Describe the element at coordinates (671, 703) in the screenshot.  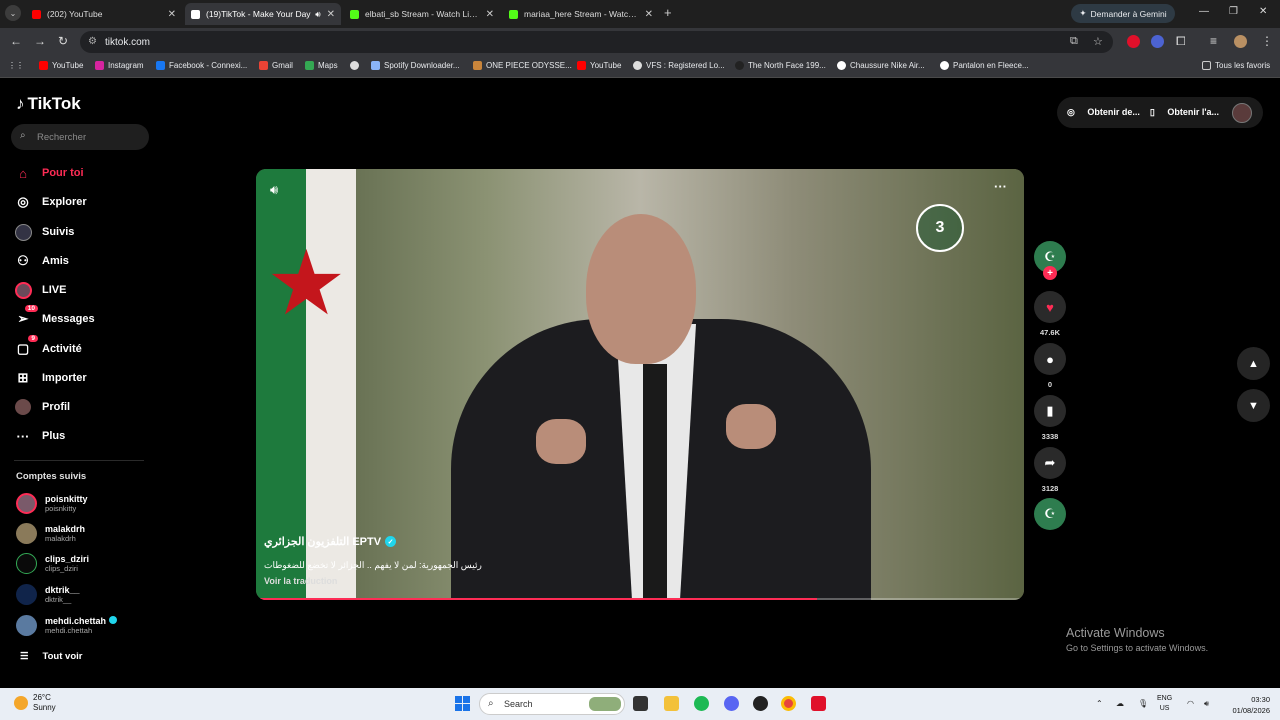
I see `file-explorer-icon` at that location.